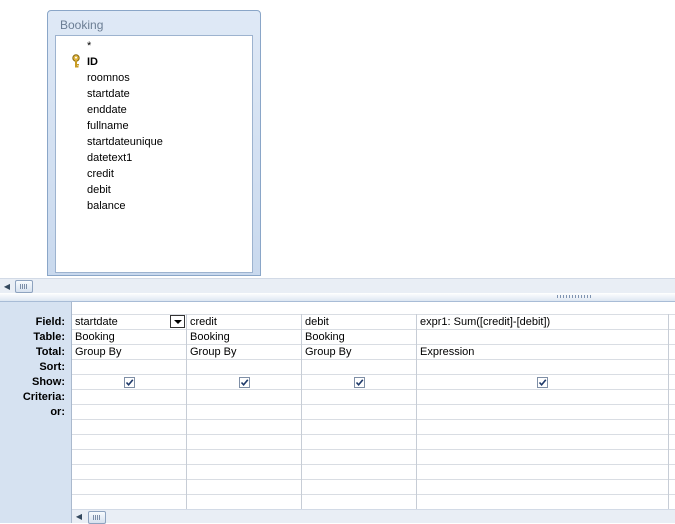 The image size is (675, 524). What do you see at coordinates (57, 412) in the screenshot?
I see `row-label-or: or:` at bounding box center [57, 412].